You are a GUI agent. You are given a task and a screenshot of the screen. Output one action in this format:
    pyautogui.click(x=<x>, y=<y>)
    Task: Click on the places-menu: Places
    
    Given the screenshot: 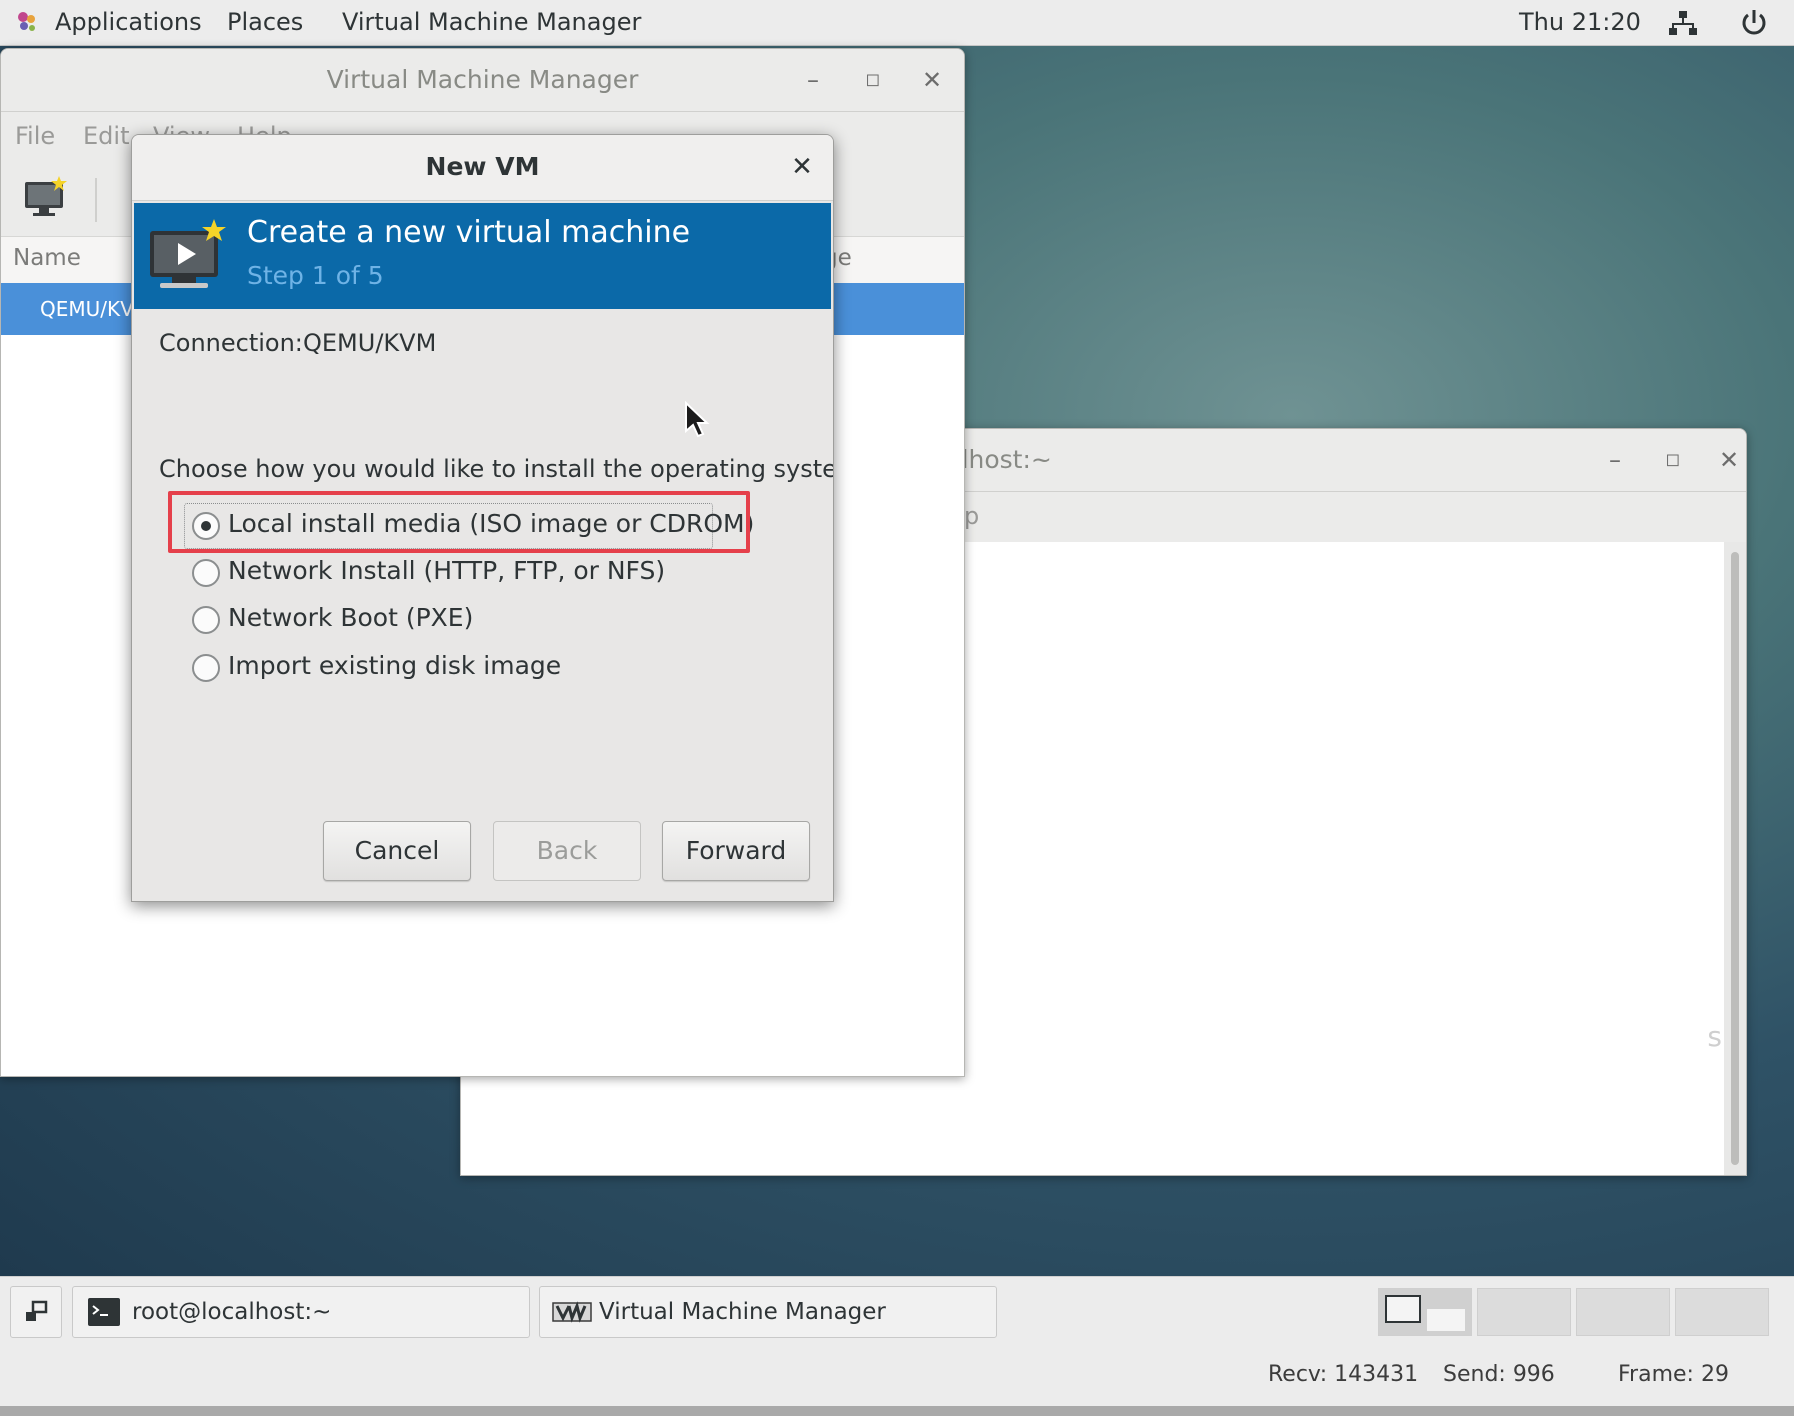 What is the action you would take?
    pyautogui.click(x=265, y=23)
    